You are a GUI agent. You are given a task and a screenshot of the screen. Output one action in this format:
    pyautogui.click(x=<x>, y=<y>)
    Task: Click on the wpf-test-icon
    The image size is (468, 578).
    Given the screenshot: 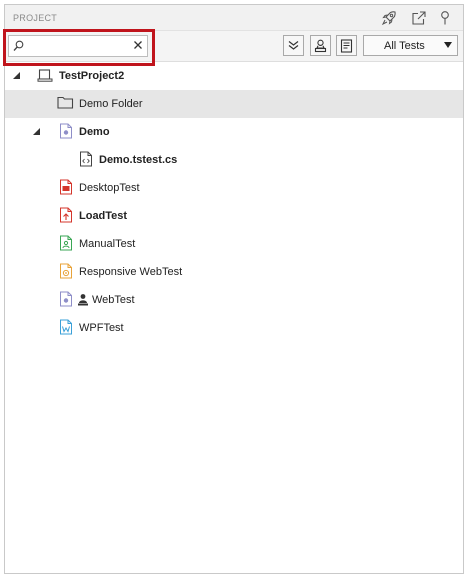 What is the action you would take?
    pyautogui.click(x=67, y=327)
    